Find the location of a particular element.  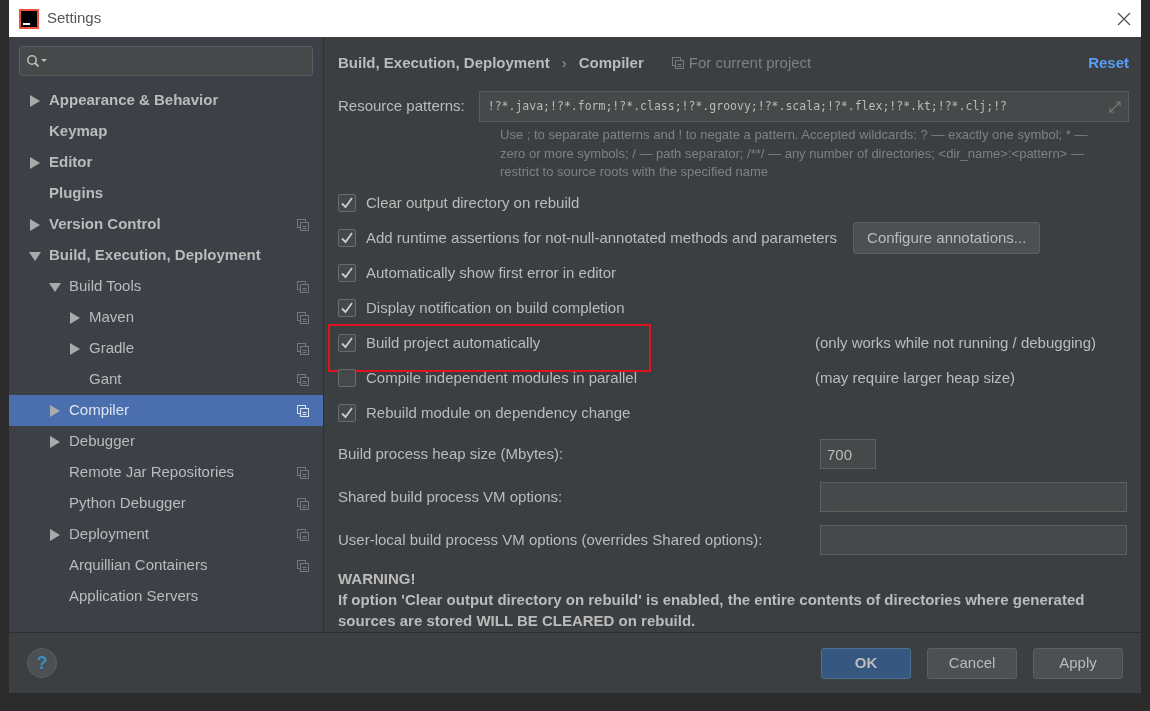

tree-item: Keymap is located at coordinates (166, 131).